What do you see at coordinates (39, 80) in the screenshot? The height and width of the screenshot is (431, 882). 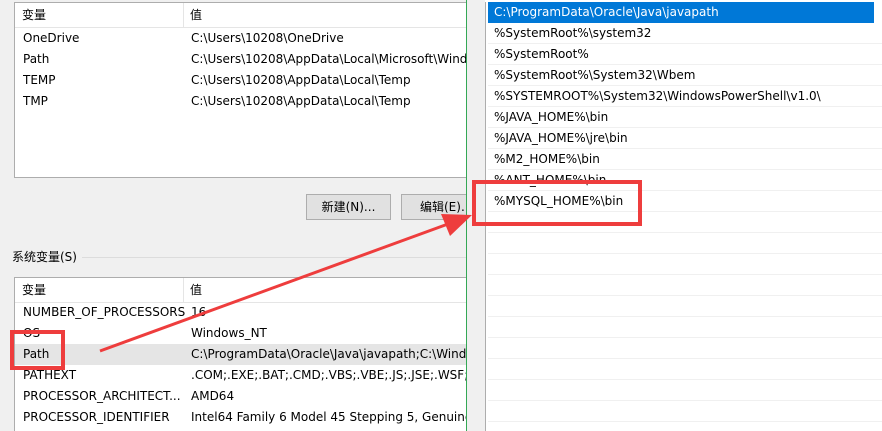 I see `variable-name: TEMP` at bounding box center [39, 80].